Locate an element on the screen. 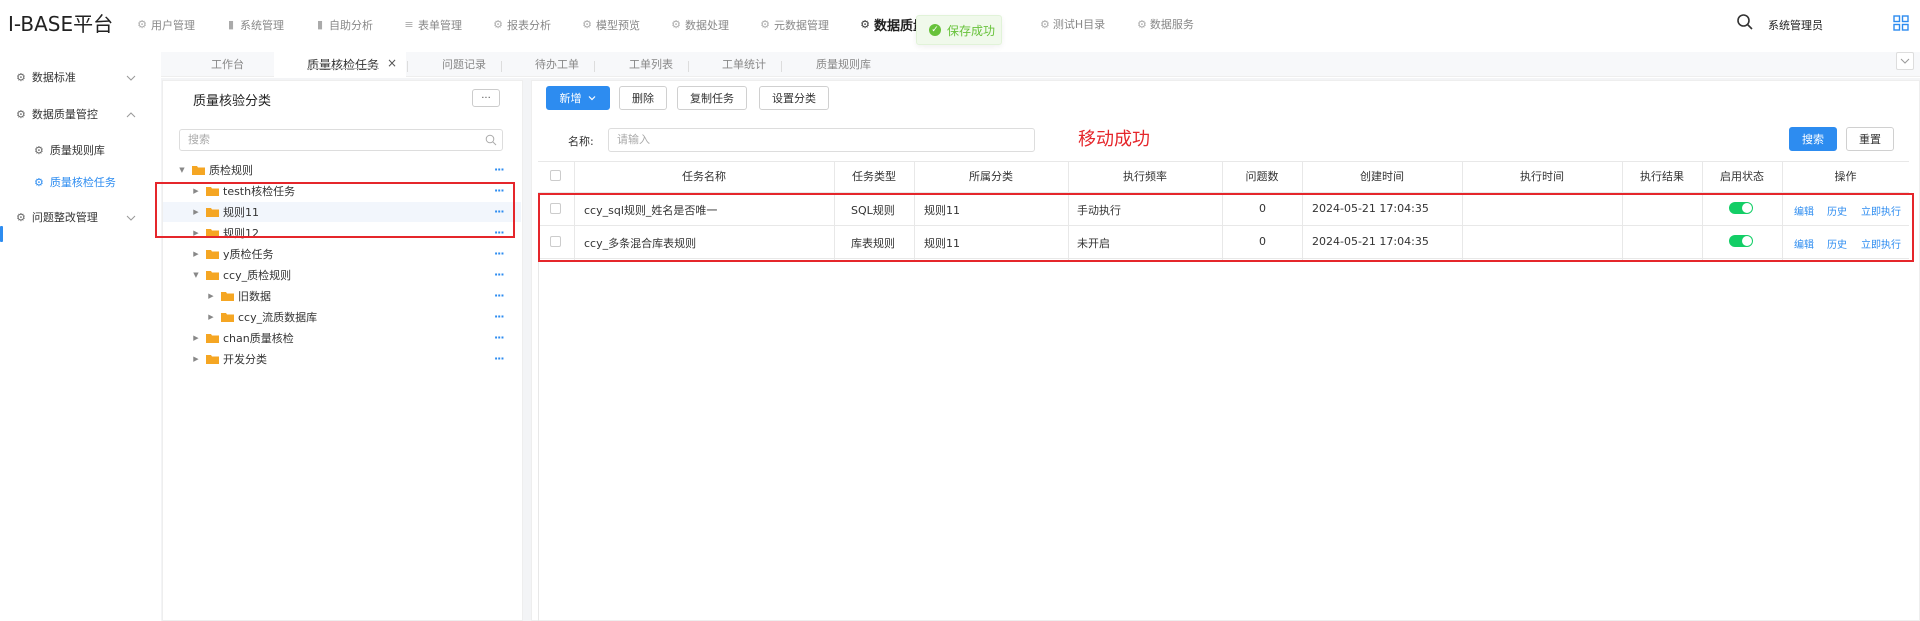 The image size is (1920, 621). move-success-annotation: 移动成功 is located at coordinates (1114, 139).